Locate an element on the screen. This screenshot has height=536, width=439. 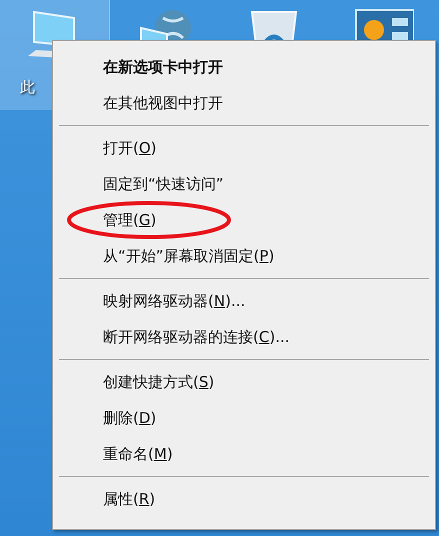
menu-item: 在新选项卡中打开 is located at coordinates (163, 67).